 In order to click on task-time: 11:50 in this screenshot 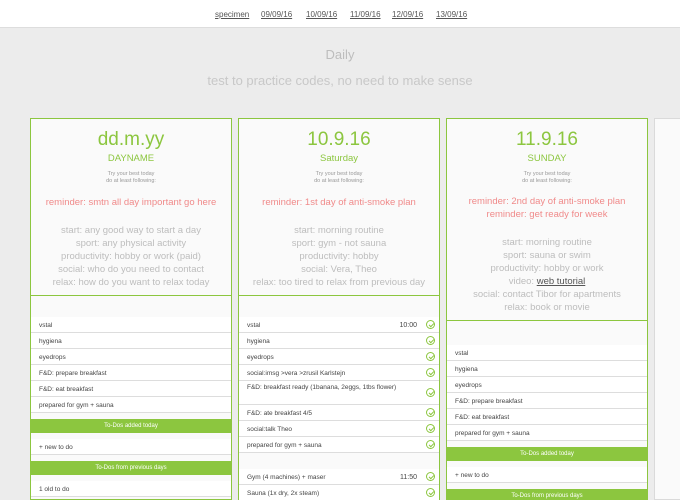, I will do `click(408, 477)`.